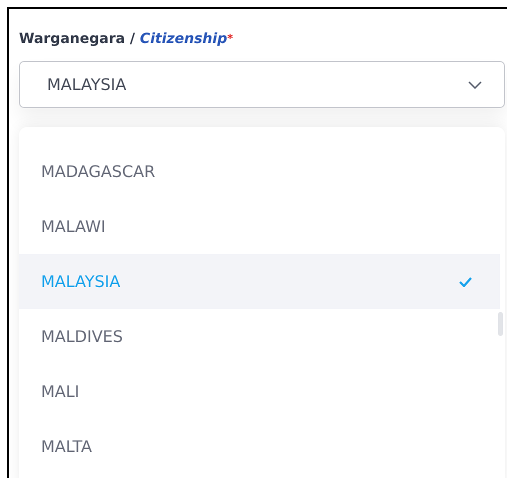 The height and width of the screenshot is (478, 507). Describe the element at coordinates (465, 281) in the screenshot. I see `checkmark-icon` at that location.